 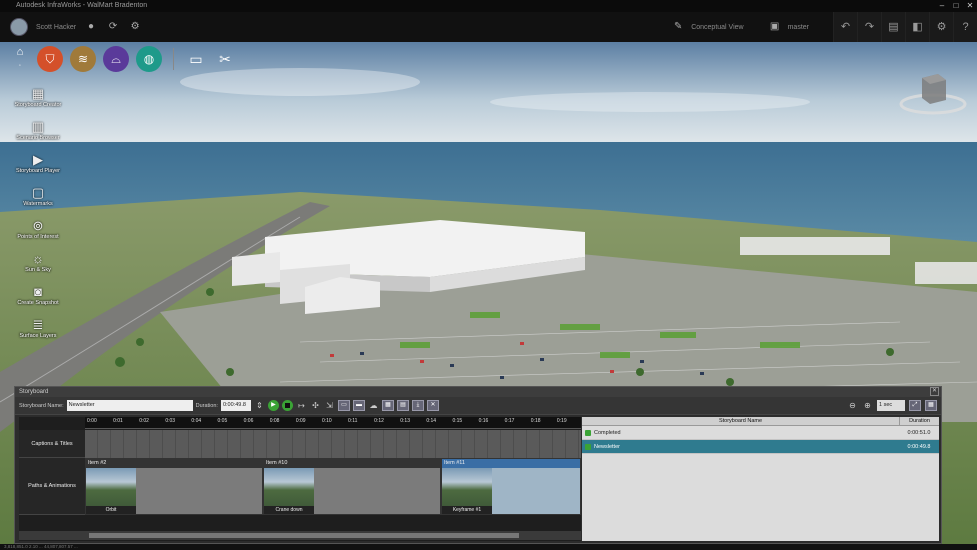 I want to click on sidebar-item-storyboard-creator: ▦ Storyboard Creator, so click(x=38, y=102).